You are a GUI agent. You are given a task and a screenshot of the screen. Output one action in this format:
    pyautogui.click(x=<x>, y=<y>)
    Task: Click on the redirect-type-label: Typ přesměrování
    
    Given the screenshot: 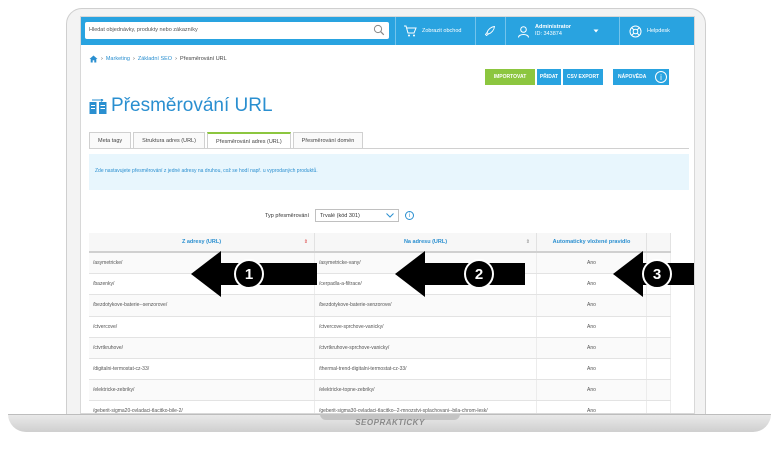 What is the action you would take?
    pyautogui.click(x=287, y=215)
    